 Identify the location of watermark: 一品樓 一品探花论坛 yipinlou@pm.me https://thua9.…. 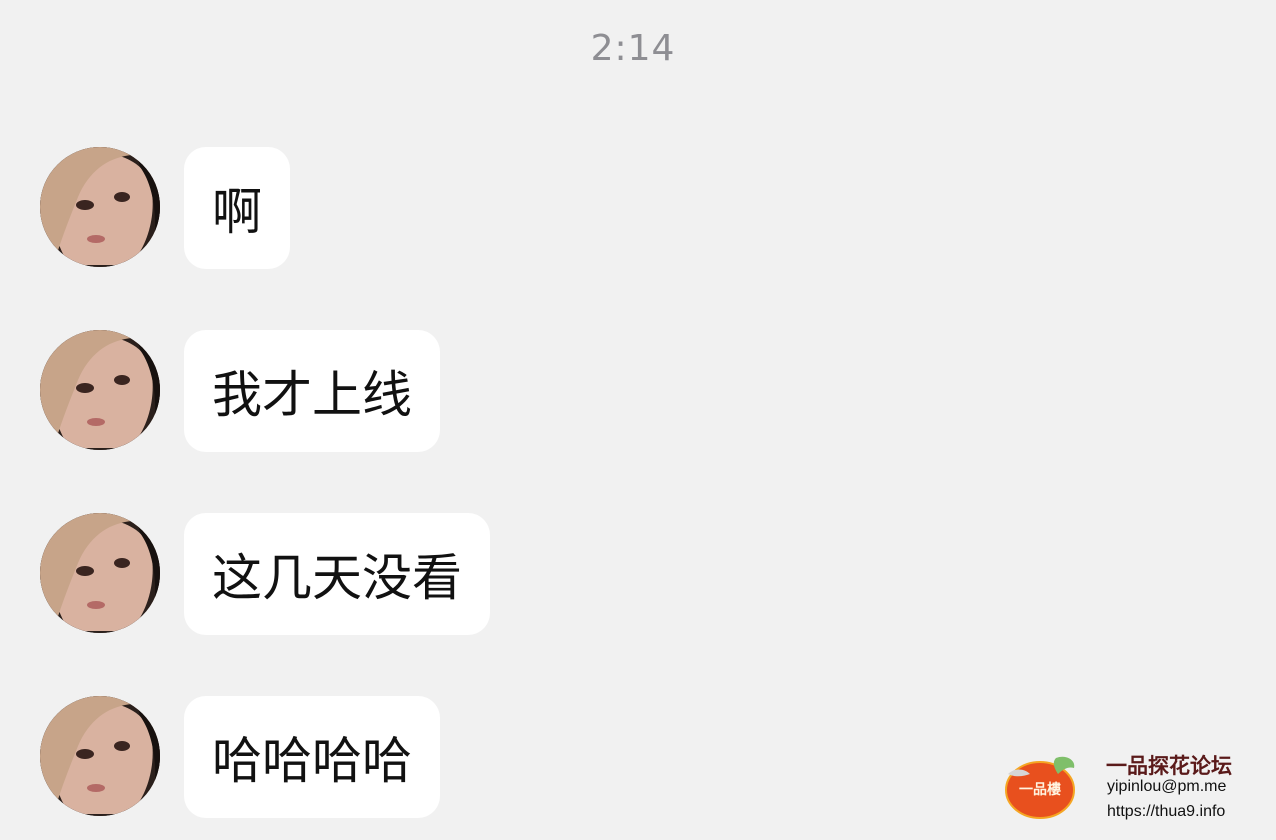
(1118, 788).